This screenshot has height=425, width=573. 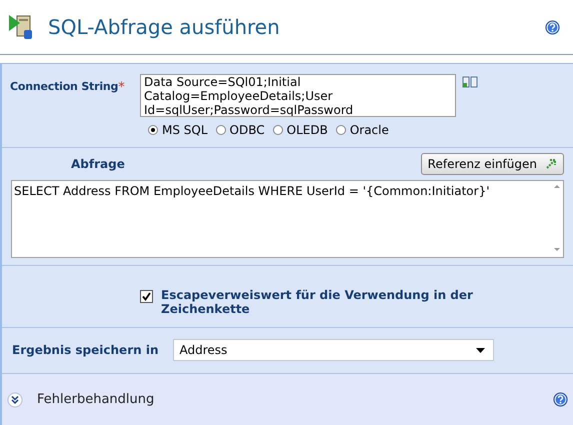 What do you see at coordinates (68, 88) in the screenshot?
I see `connection-string-label: Connection String*` at bounding box center [68, 88].